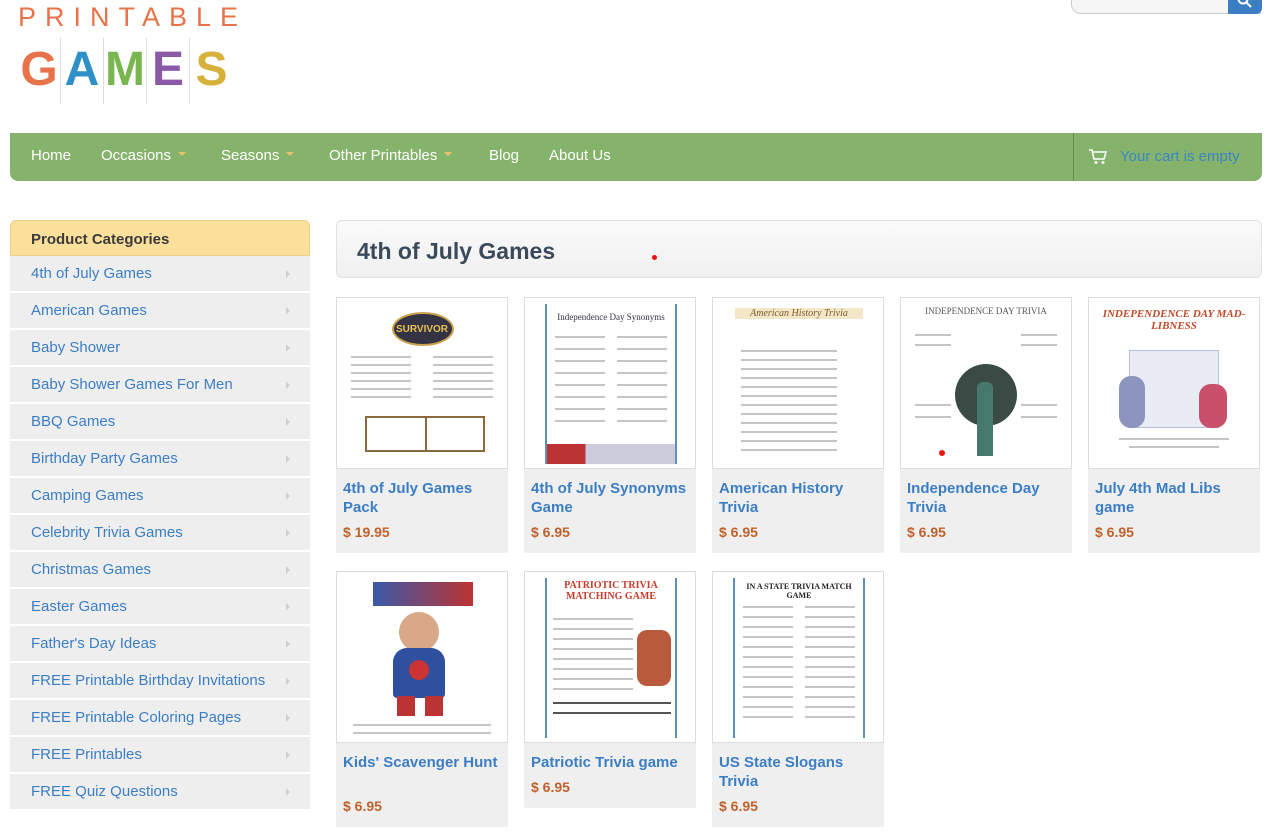 This screenshot has width=1280, height=838. Describe the element at coordinates (94, 643) in the screenshot. I see `sidebar-item-label: Father's Day Ideas` at that location.